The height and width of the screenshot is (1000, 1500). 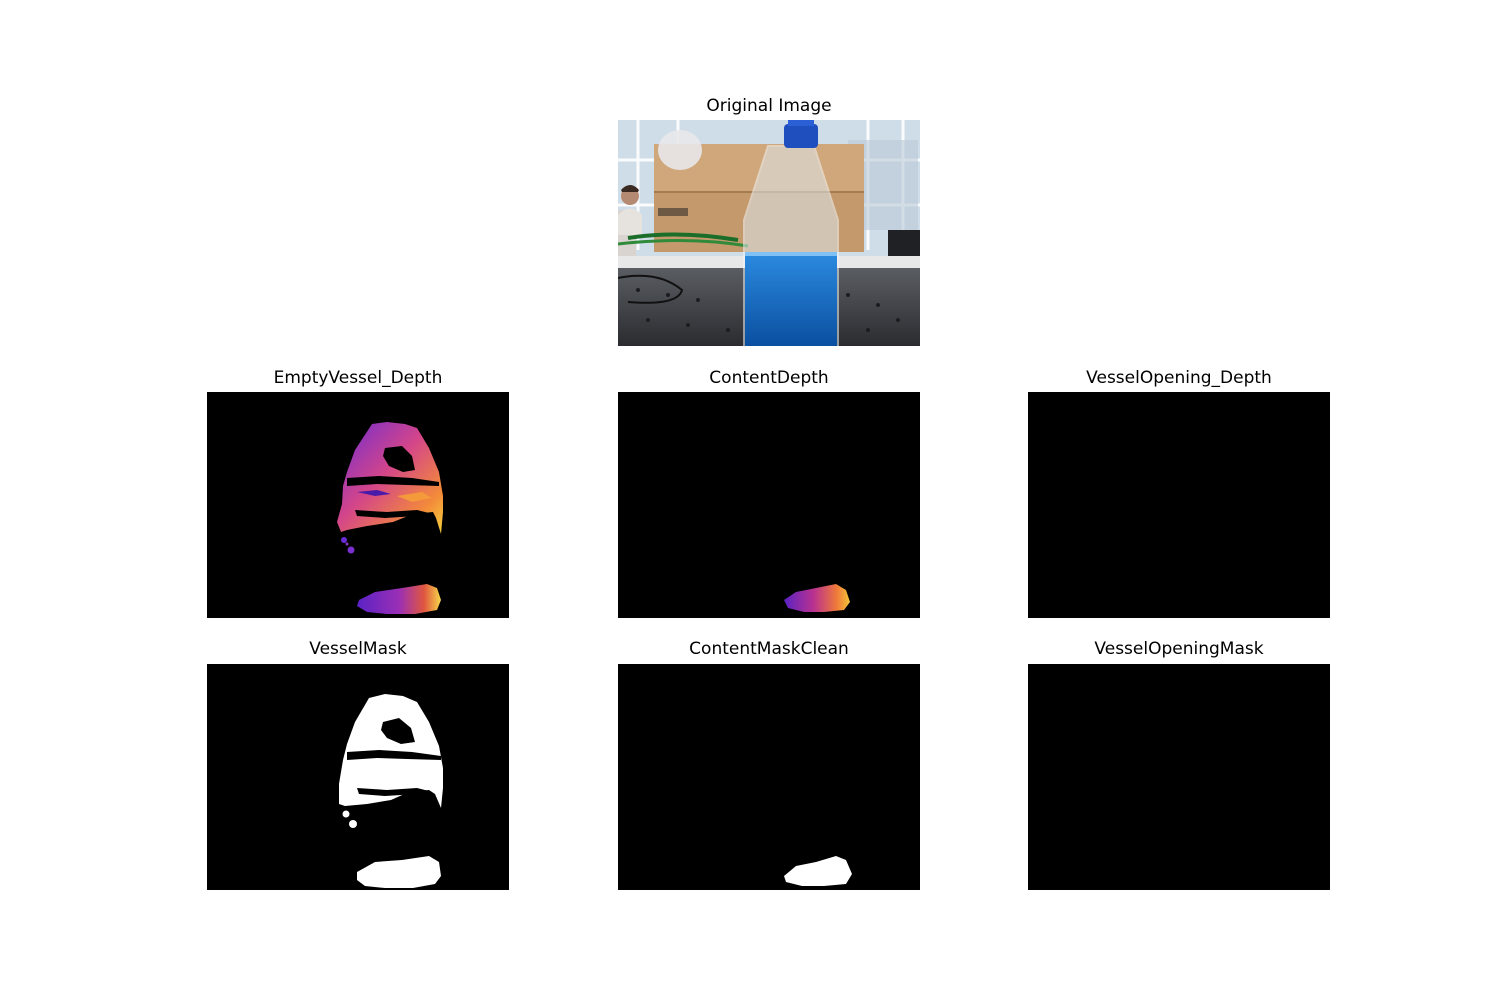 I want to click on content-depth-image, so click(x=769, y=505).